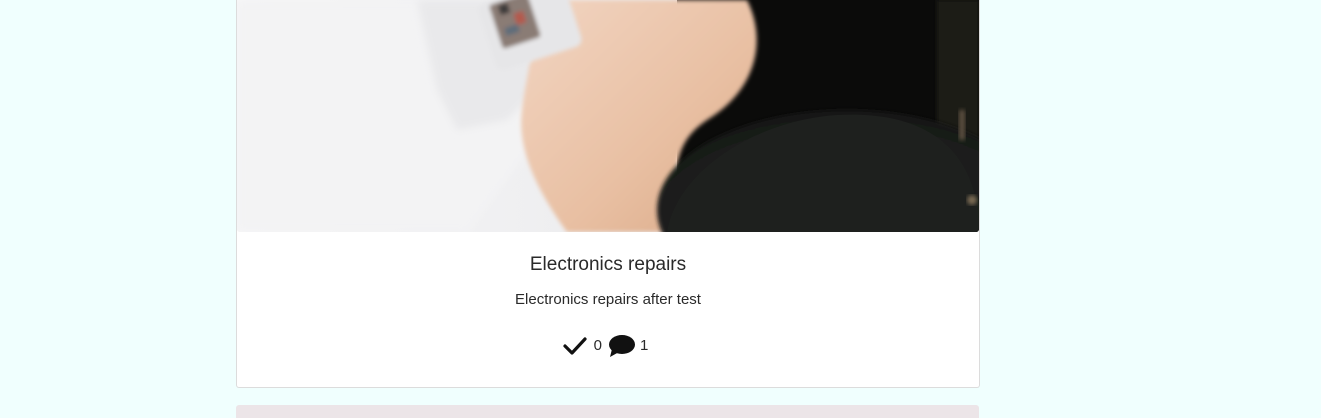 This screenshot has width=1321, height=418. I want to click on post-content: Electronics repairs after test, so click(608, 299).